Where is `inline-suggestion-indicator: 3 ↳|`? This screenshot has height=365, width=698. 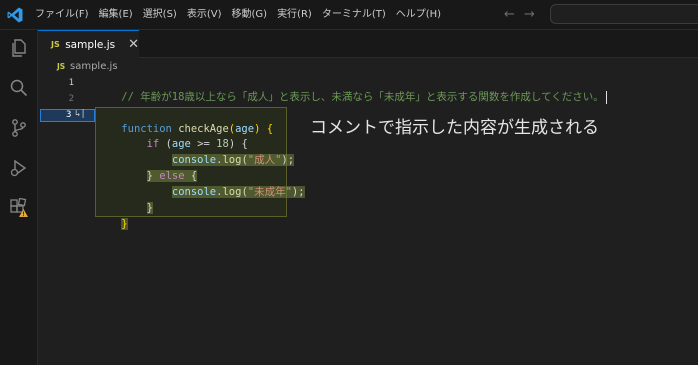 inline-suggestion-indicator: 3 ↳| is located at coordinates (67, 115).